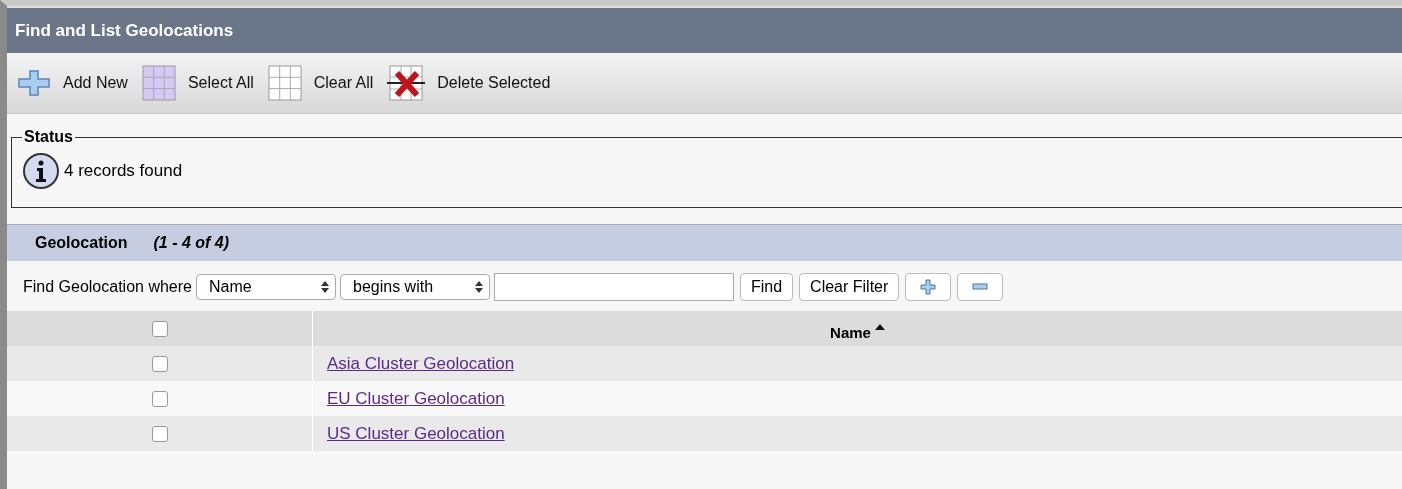 The image size is (1402, 489). I want to click on minus-icon, so click(980, 287).